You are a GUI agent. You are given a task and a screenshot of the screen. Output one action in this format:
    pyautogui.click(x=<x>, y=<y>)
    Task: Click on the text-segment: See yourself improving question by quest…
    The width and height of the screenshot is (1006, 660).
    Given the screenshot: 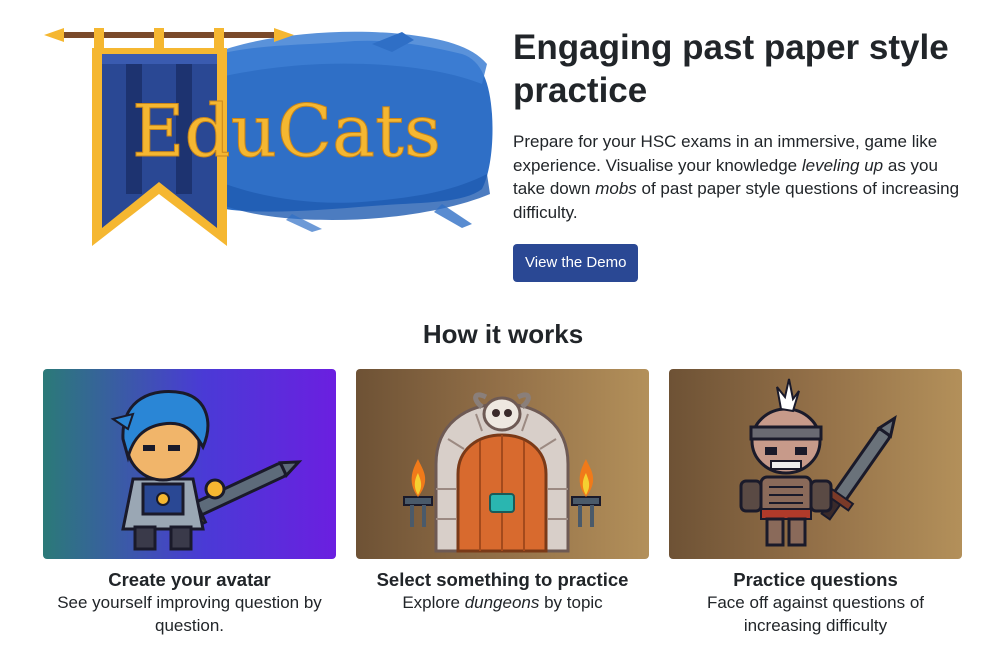 What is the action you would take?
    pyautogui.click(x=189, y=614)
    